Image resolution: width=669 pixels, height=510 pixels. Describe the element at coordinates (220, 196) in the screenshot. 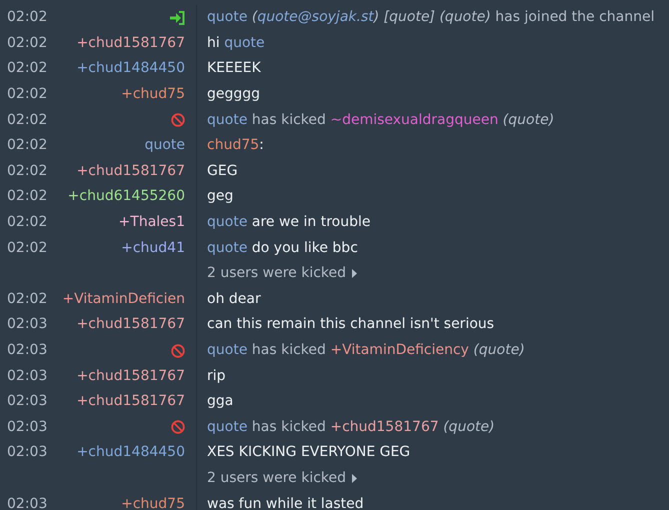

I see `message-text: geg` at that location.